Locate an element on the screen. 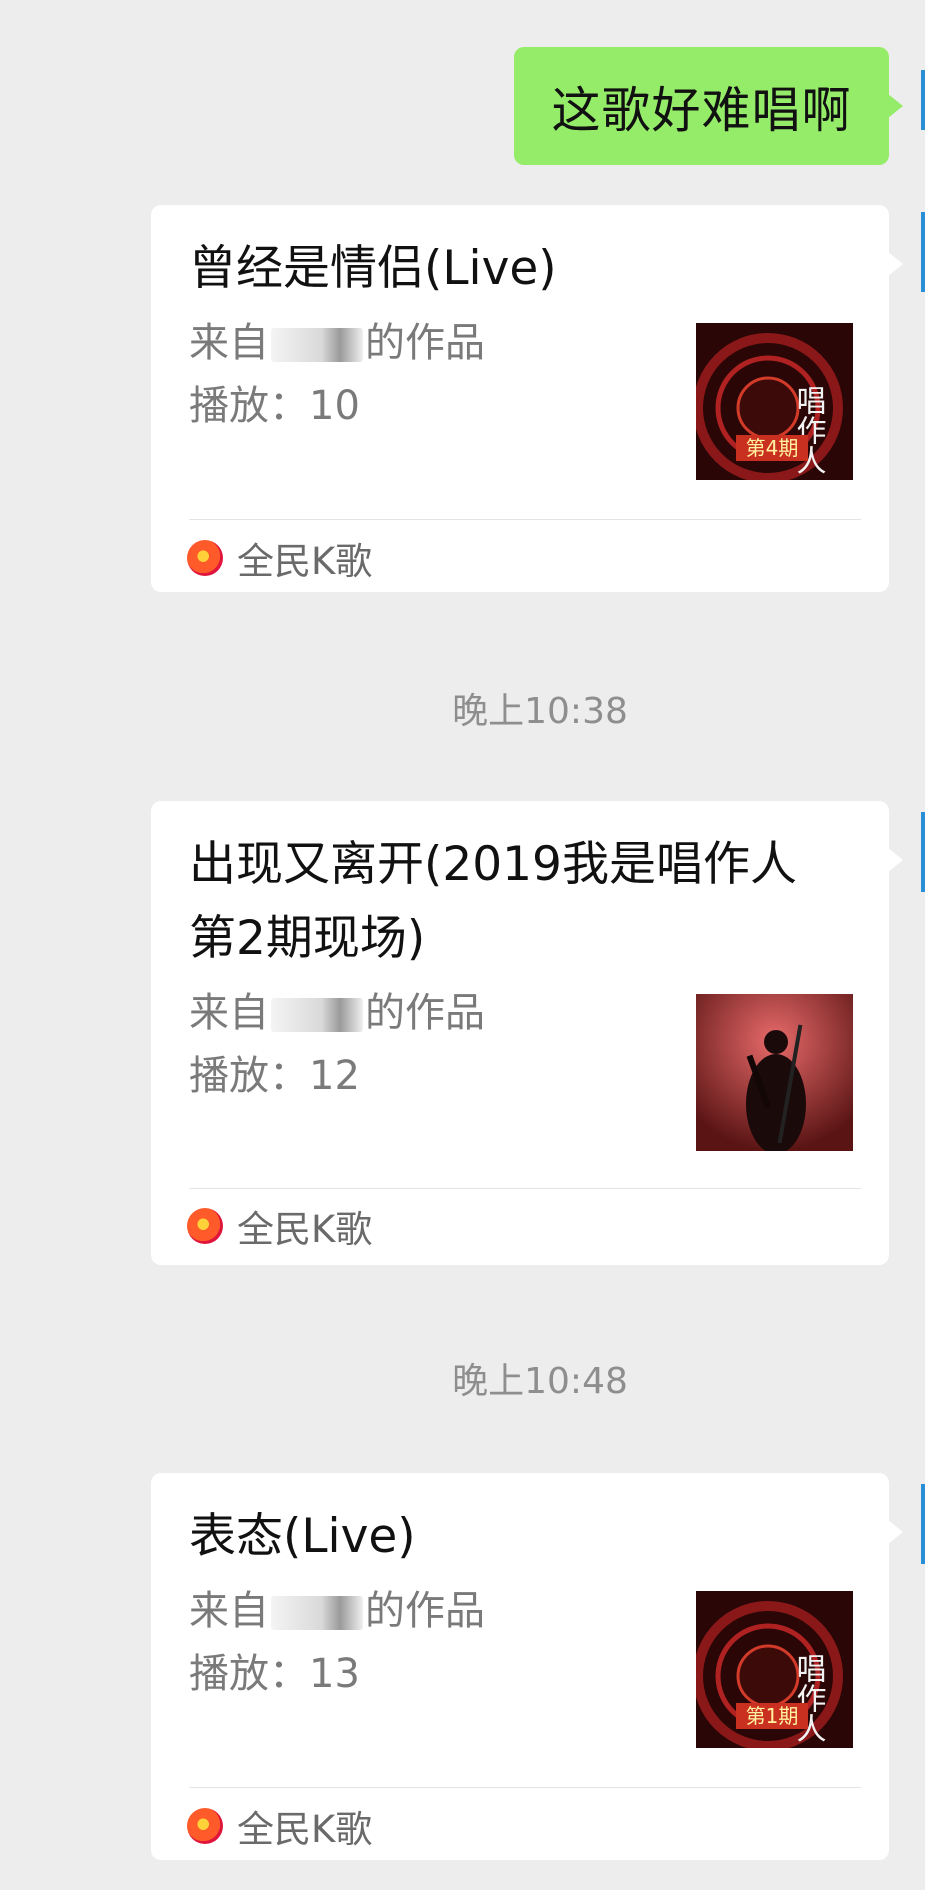  play-count: 播放：12 is located at coordinates (274, 1076).